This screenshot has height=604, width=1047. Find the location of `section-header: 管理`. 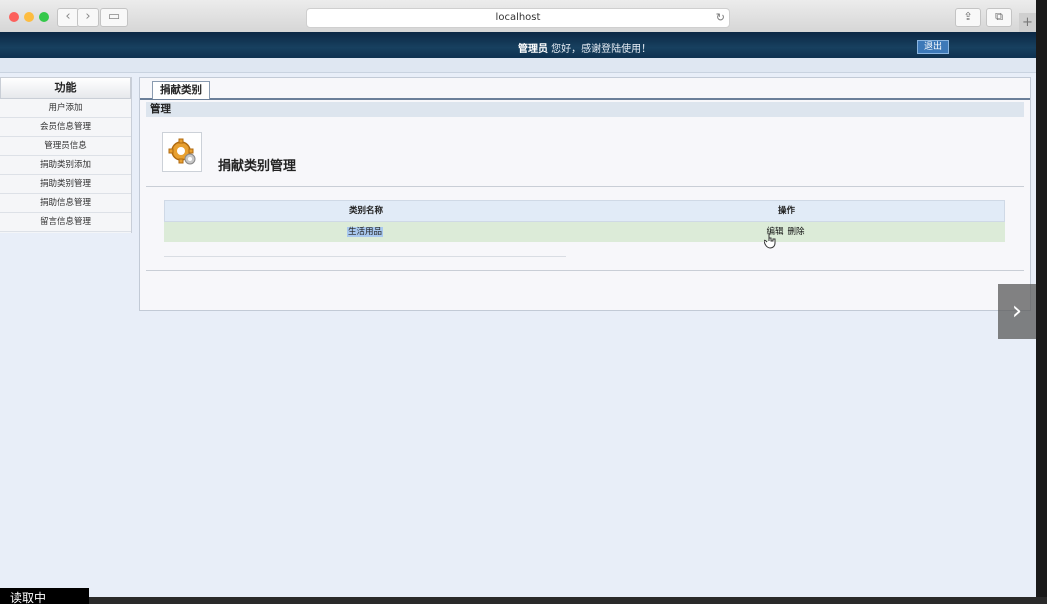

section-header: 管理 is located at coordinates (585, 109).